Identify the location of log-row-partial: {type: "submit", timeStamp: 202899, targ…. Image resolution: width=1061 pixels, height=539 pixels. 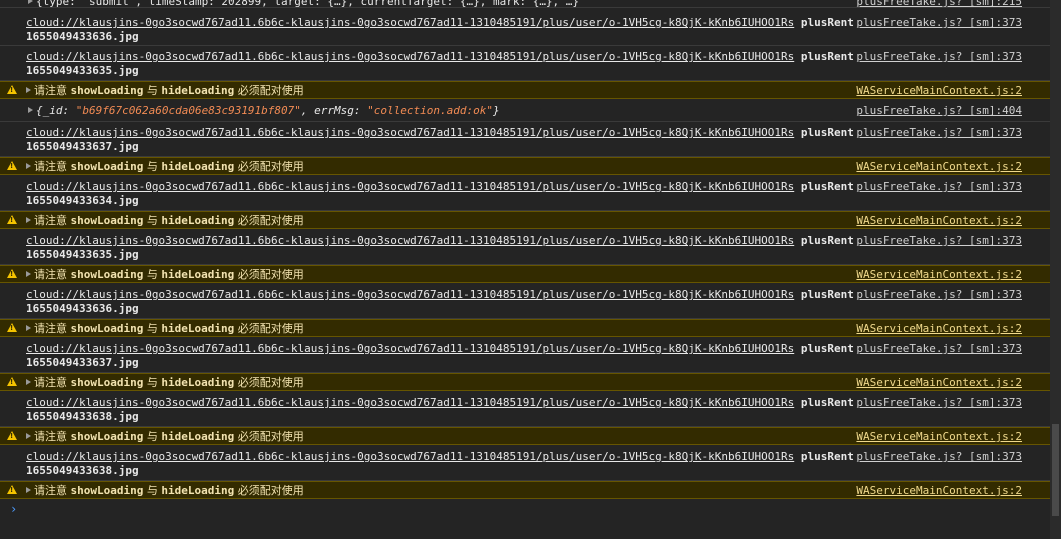
(525, 4).